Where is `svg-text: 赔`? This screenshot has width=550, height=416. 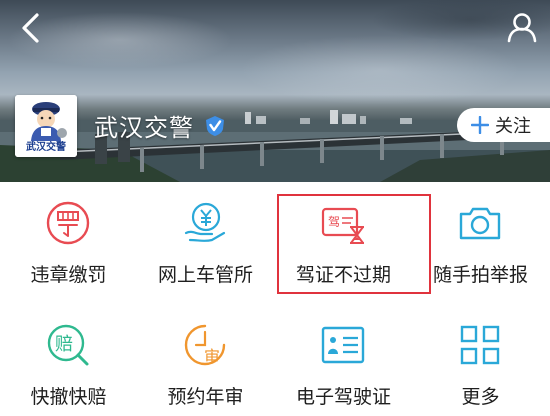 svg-text: 赔 is located at coordinates (64, 344).